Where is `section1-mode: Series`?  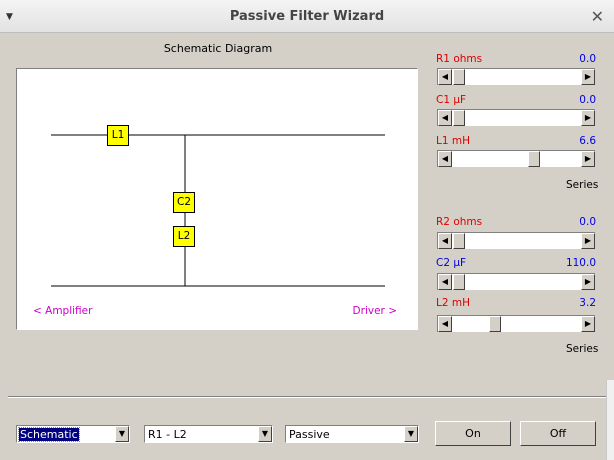
section1-mode: Series is located at coordinates (582, 185).